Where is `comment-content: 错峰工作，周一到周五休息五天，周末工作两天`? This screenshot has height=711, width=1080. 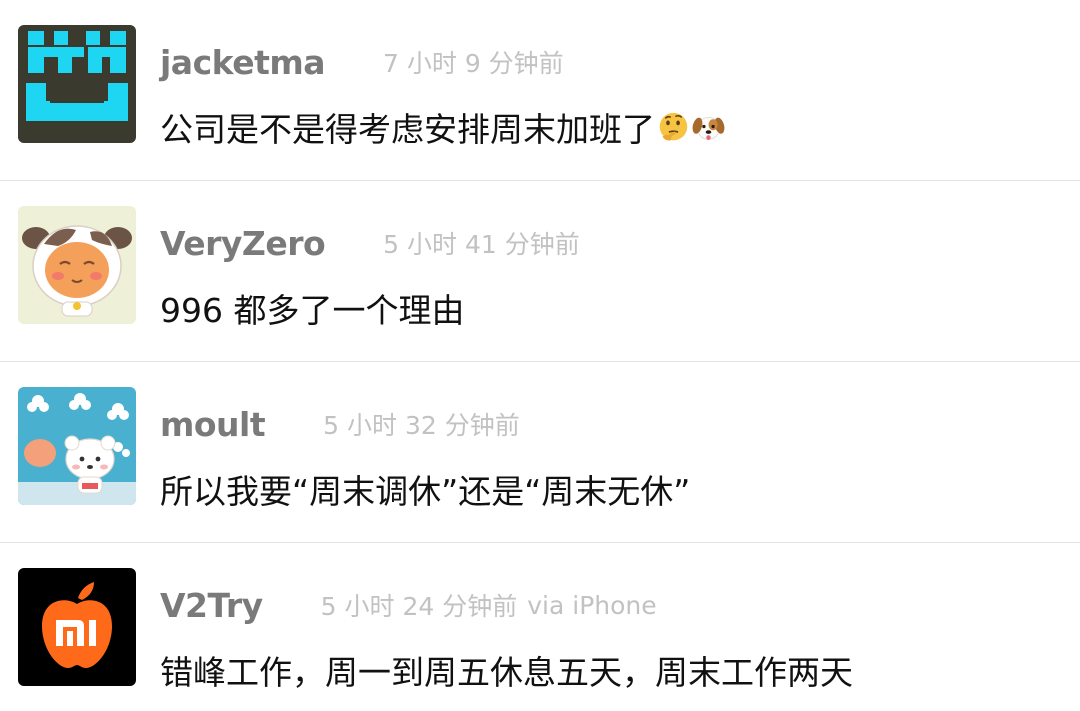 comment-content: 错峰工作，周一到周五休息五天，周末工作两天 is located at coordinates (506, 670).